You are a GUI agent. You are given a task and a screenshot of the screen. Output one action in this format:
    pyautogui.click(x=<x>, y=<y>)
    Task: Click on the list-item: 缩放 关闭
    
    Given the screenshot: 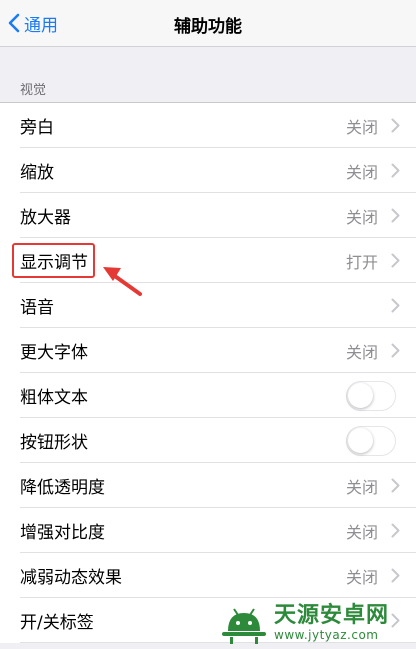 What is the action you would take?
    pyautogui.click(x=208, y=170)
    